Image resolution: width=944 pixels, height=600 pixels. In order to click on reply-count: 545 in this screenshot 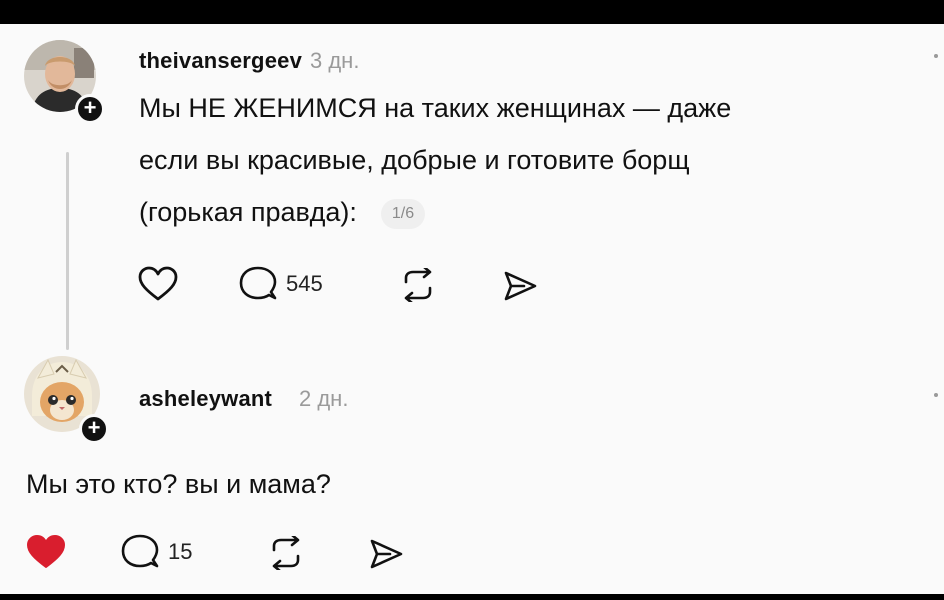, I will do `click(304, 283)`.